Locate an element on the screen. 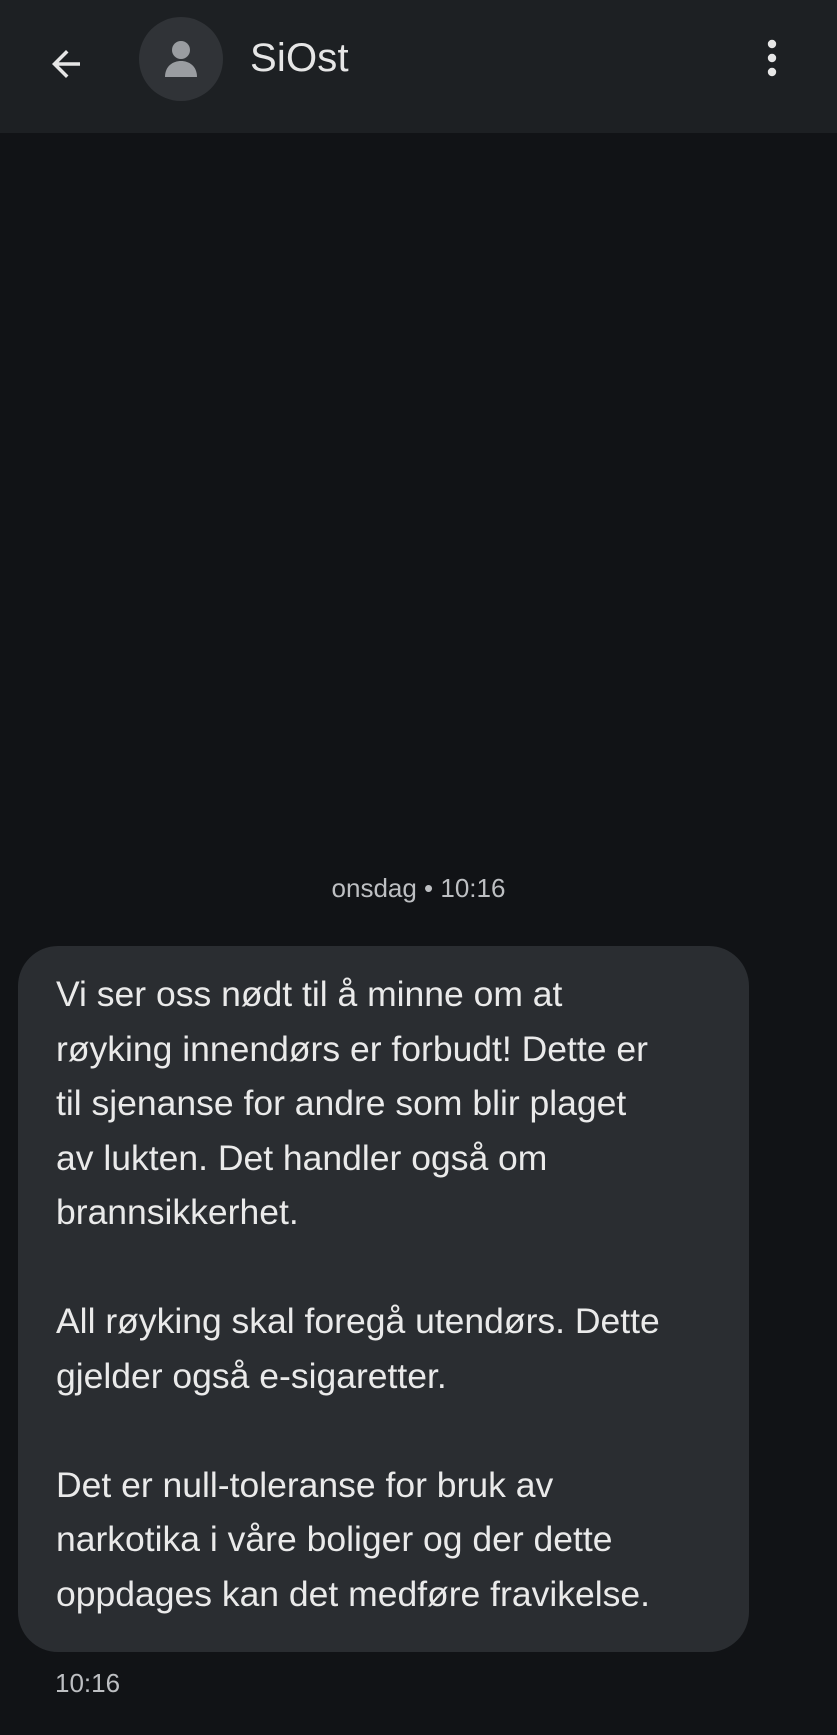 The height and width of the screenshot is (1735, 837). more-options-button is located at coordinates (772, 58).